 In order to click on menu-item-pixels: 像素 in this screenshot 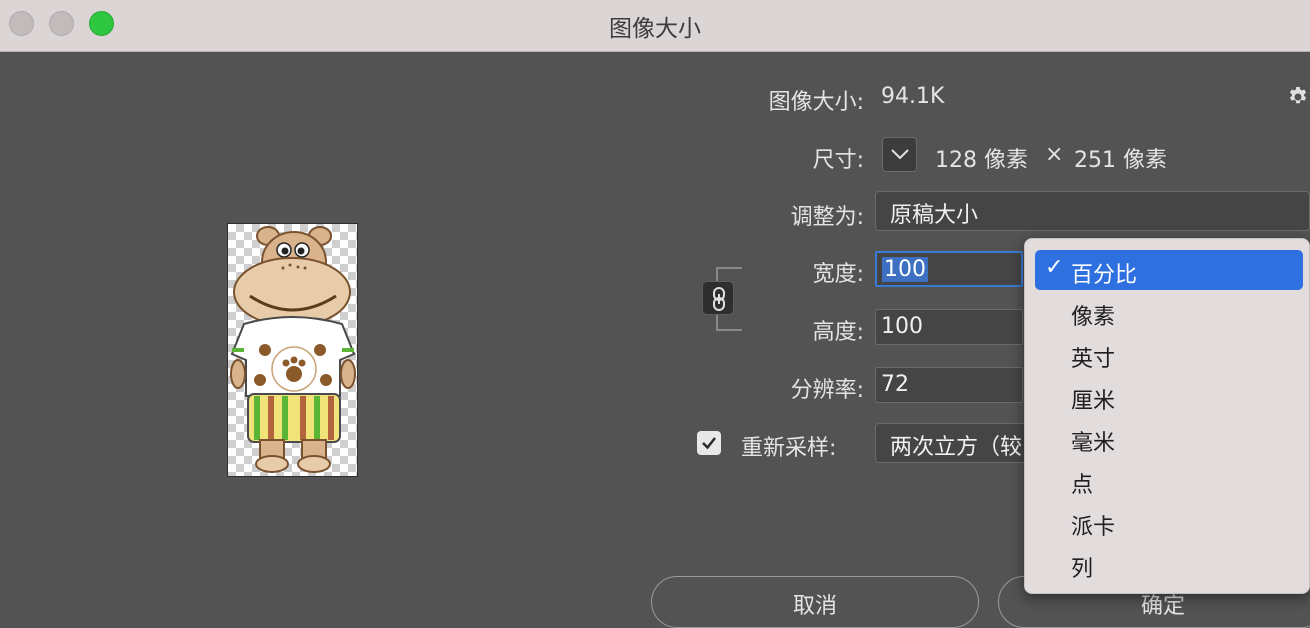, I will do `click(1169, 312)`.